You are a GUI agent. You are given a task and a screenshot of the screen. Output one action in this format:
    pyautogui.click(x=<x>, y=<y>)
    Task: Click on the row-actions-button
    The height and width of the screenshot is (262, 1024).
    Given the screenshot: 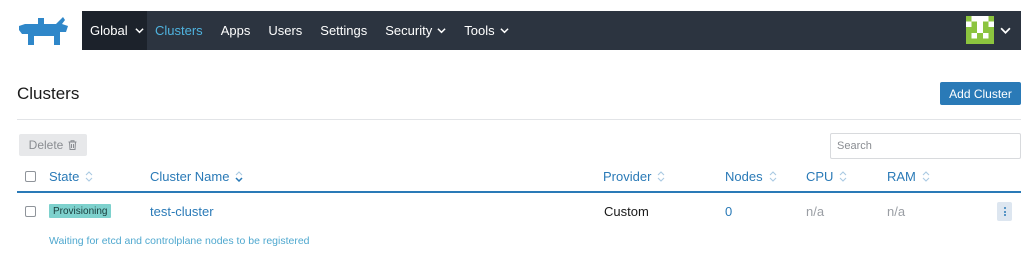 What is the action you would take?
    pyautogui.click(x=1004, y=211)
    